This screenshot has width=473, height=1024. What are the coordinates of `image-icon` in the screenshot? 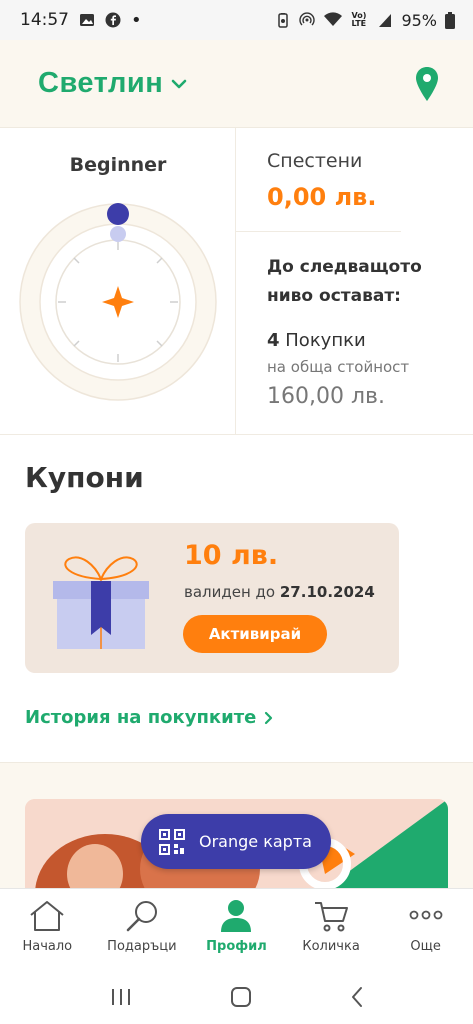 It's located at (87, 20).